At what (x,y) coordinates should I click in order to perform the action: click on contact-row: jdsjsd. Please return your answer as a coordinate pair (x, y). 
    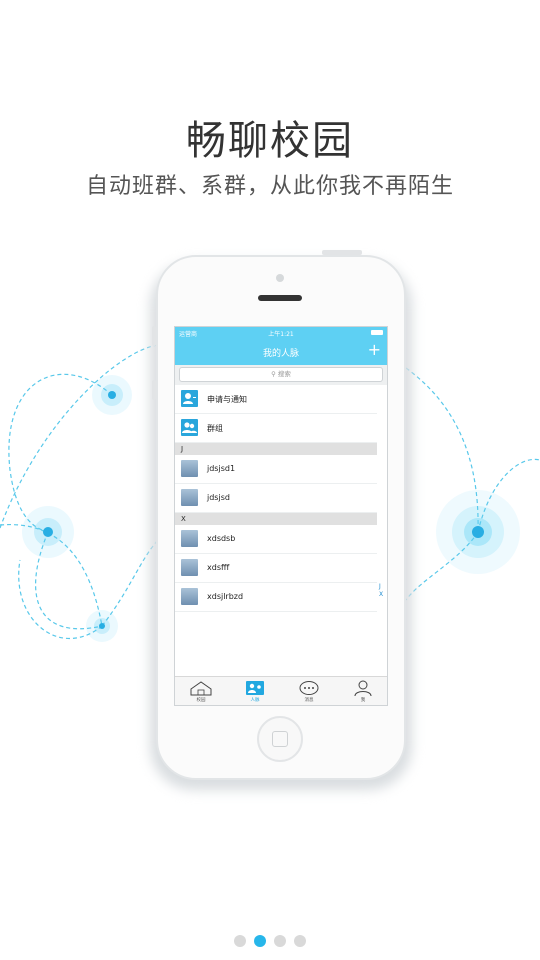
    Looking at the image, I should click on (276, 498).